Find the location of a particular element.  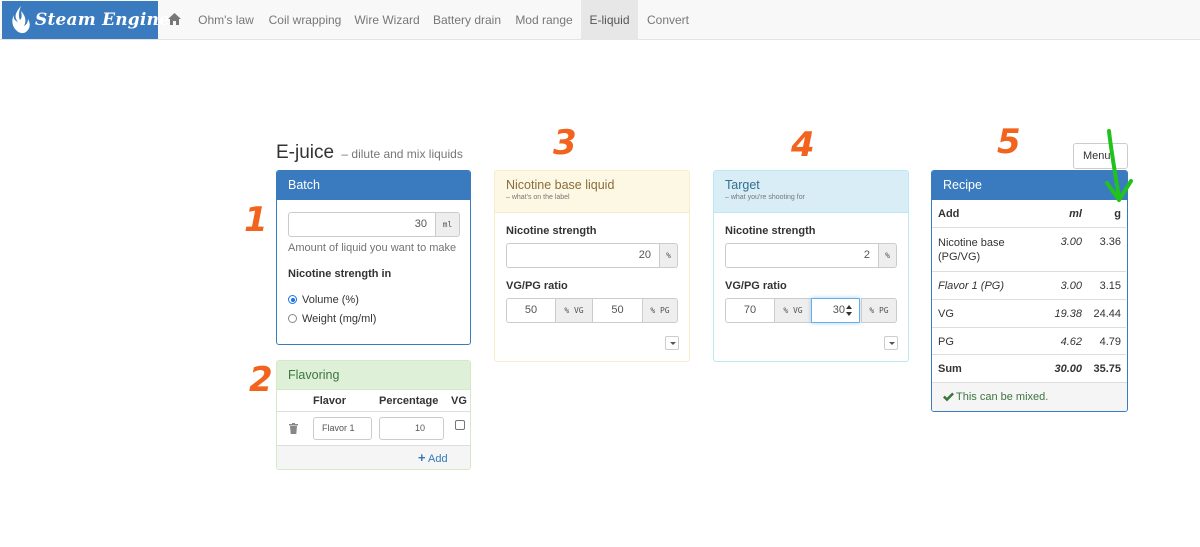

annotation-number-2: 2 is located at coordinates (261, 380).